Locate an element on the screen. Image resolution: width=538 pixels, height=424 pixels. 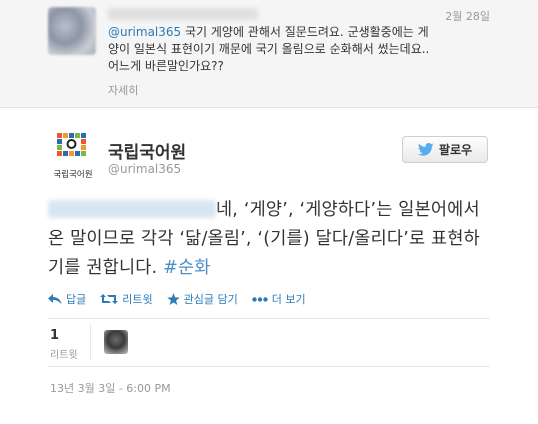
parent-author-name-redacted is located at coordinates (183, 14).